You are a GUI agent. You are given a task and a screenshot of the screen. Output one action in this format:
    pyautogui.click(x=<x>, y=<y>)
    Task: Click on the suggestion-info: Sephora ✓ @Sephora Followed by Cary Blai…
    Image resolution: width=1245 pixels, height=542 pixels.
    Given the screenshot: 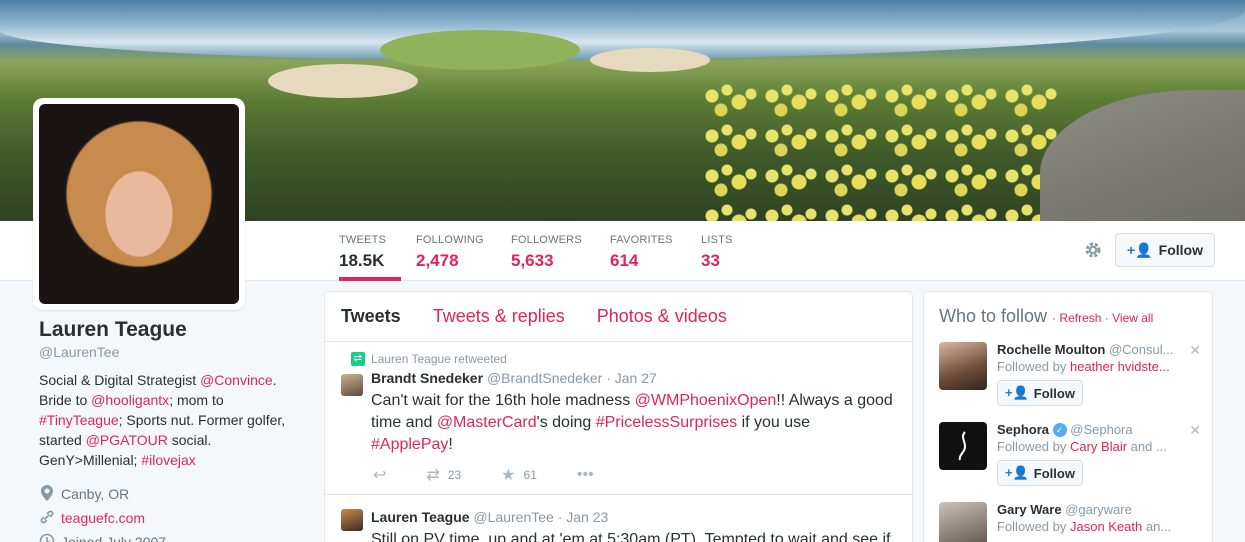 What is the action you would take?
    pyautogui.click(x=1097, y=454)
    